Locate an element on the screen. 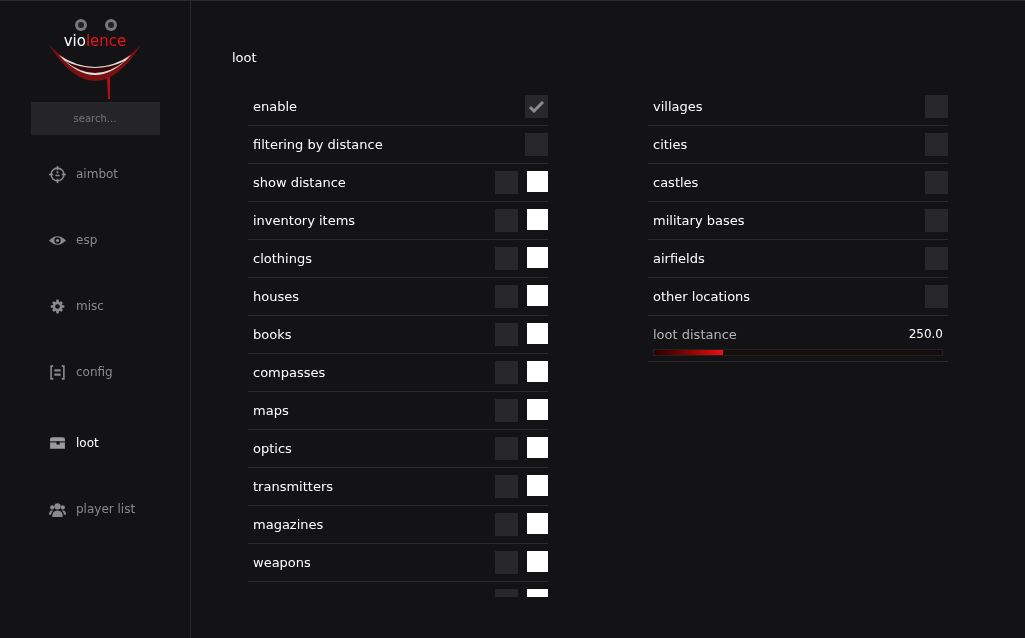 This screenshot has width=1025, height=638. page-title: loot is located at coordinates (245, 58).